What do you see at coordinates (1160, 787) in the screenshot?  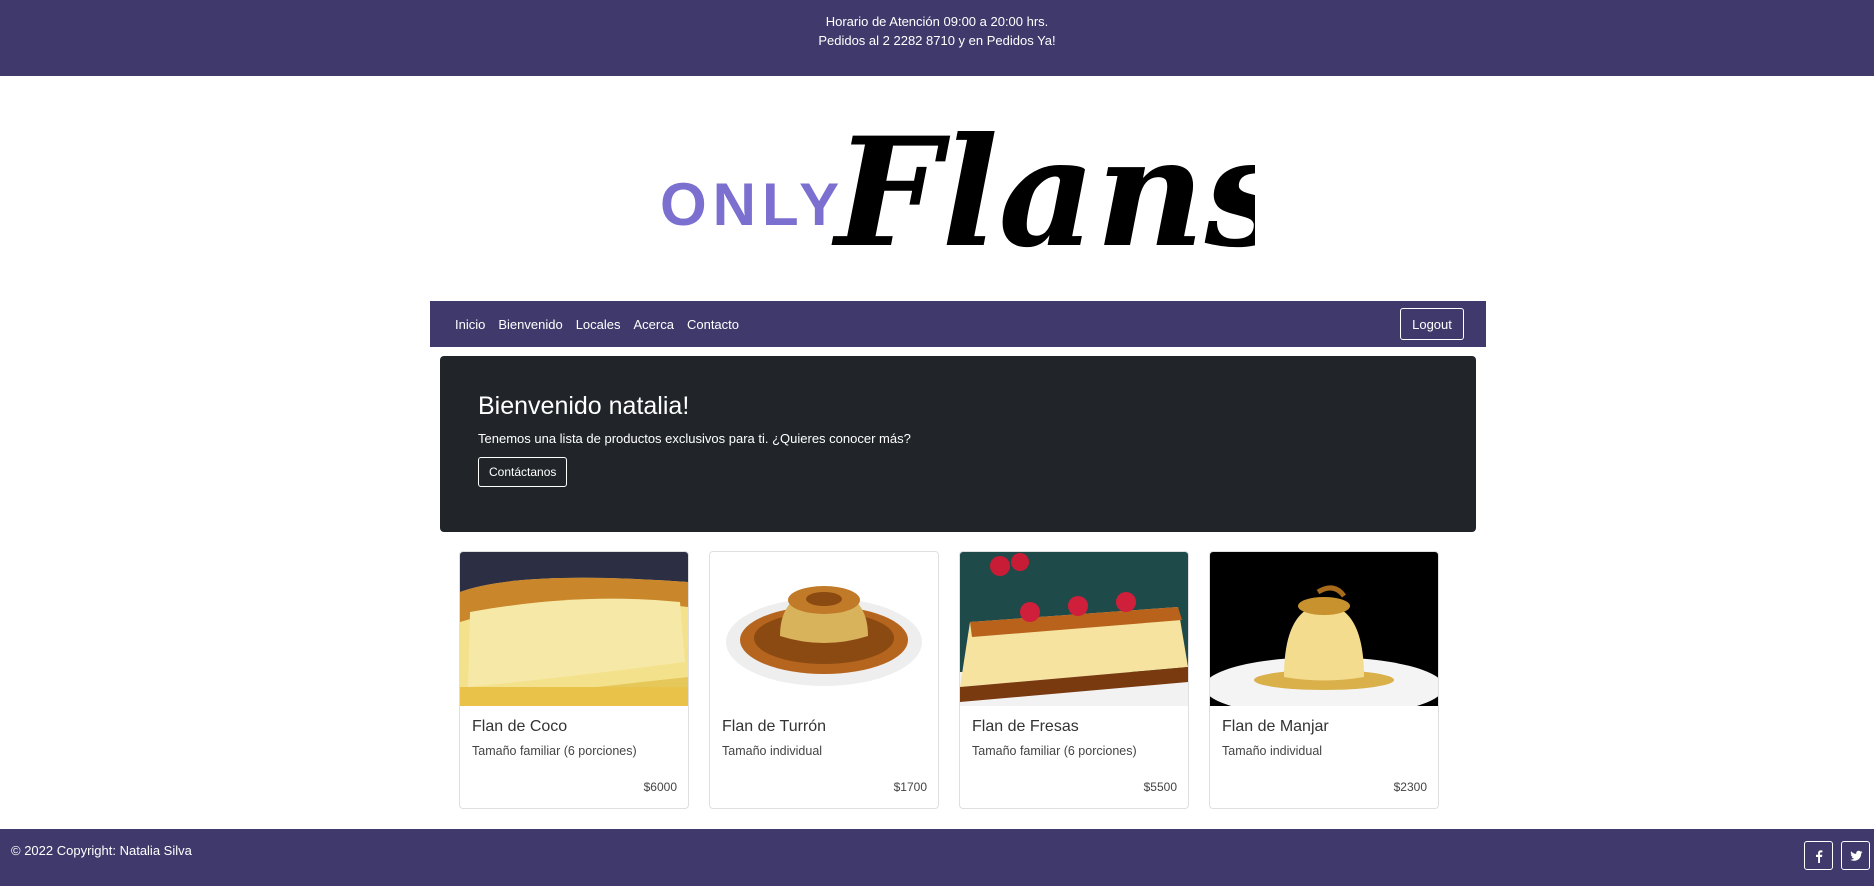 I see `product-price: $5500` at bounding box center [1160, 787].